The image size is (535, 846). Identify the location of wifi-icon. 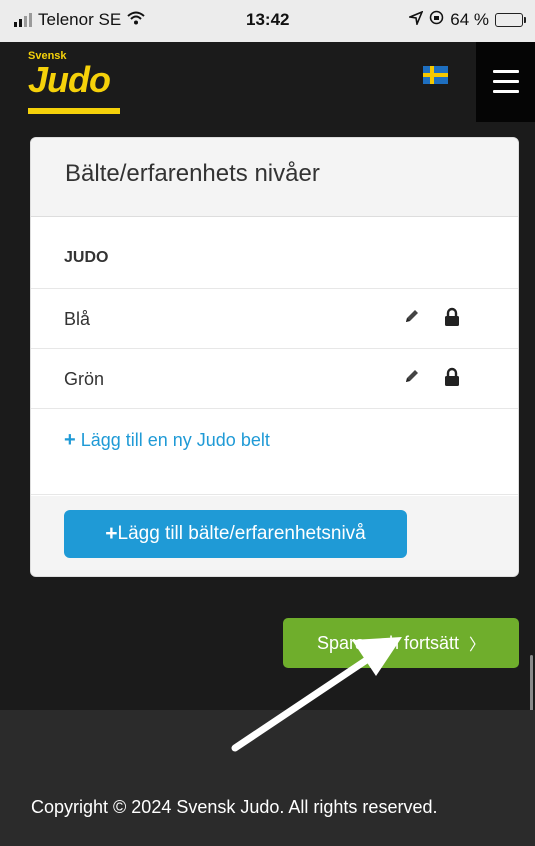
(136, 20).